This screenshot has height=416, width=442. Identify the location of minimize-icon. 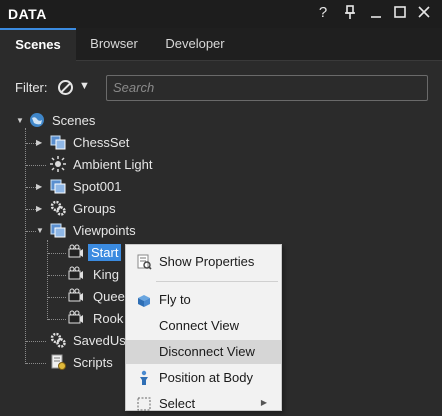
(376, 17).